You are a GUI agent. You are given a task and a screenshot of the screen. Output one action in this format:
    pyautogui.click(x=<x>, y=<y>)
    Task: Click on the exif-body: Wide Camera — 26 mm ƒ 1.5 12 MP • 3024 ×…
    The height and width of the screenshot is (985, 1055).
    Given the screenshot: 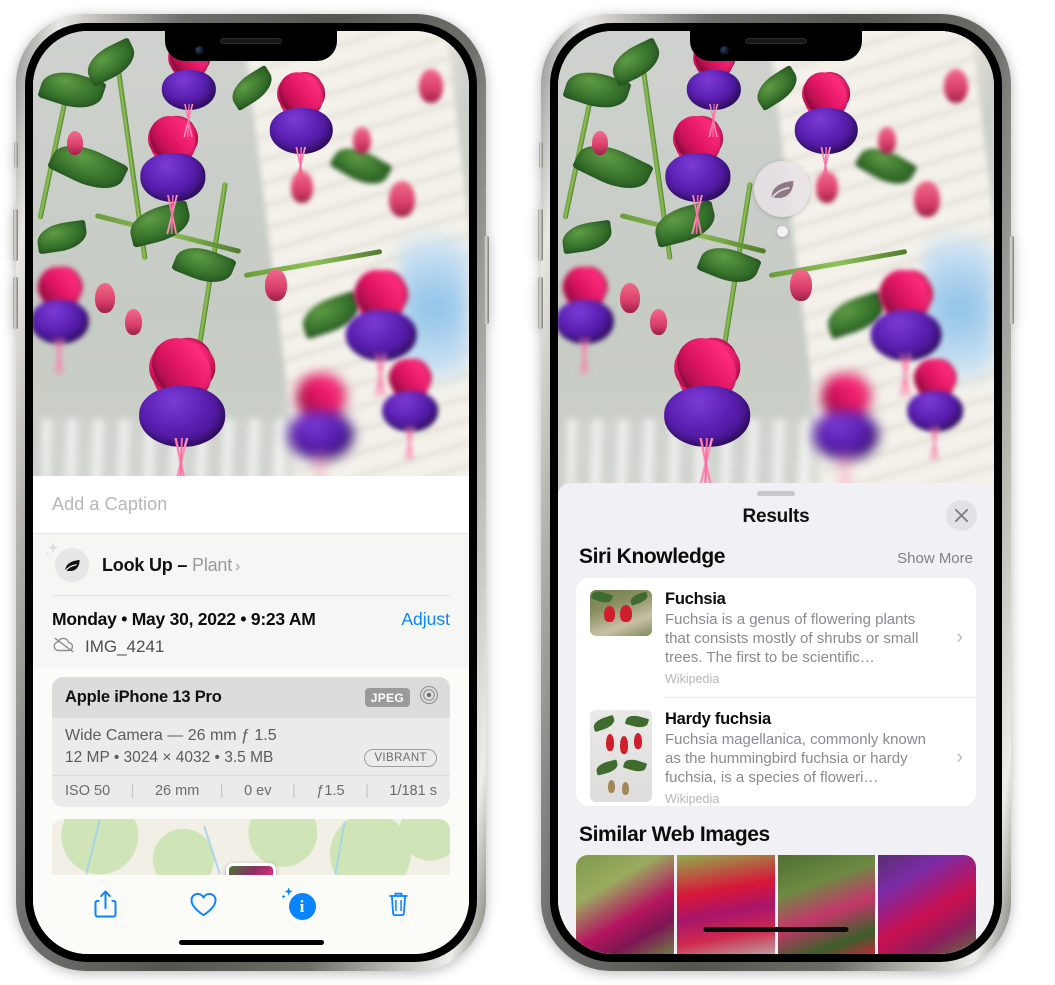 What is the action you would take?
    pyautogui.click(x=251, y=746)
    